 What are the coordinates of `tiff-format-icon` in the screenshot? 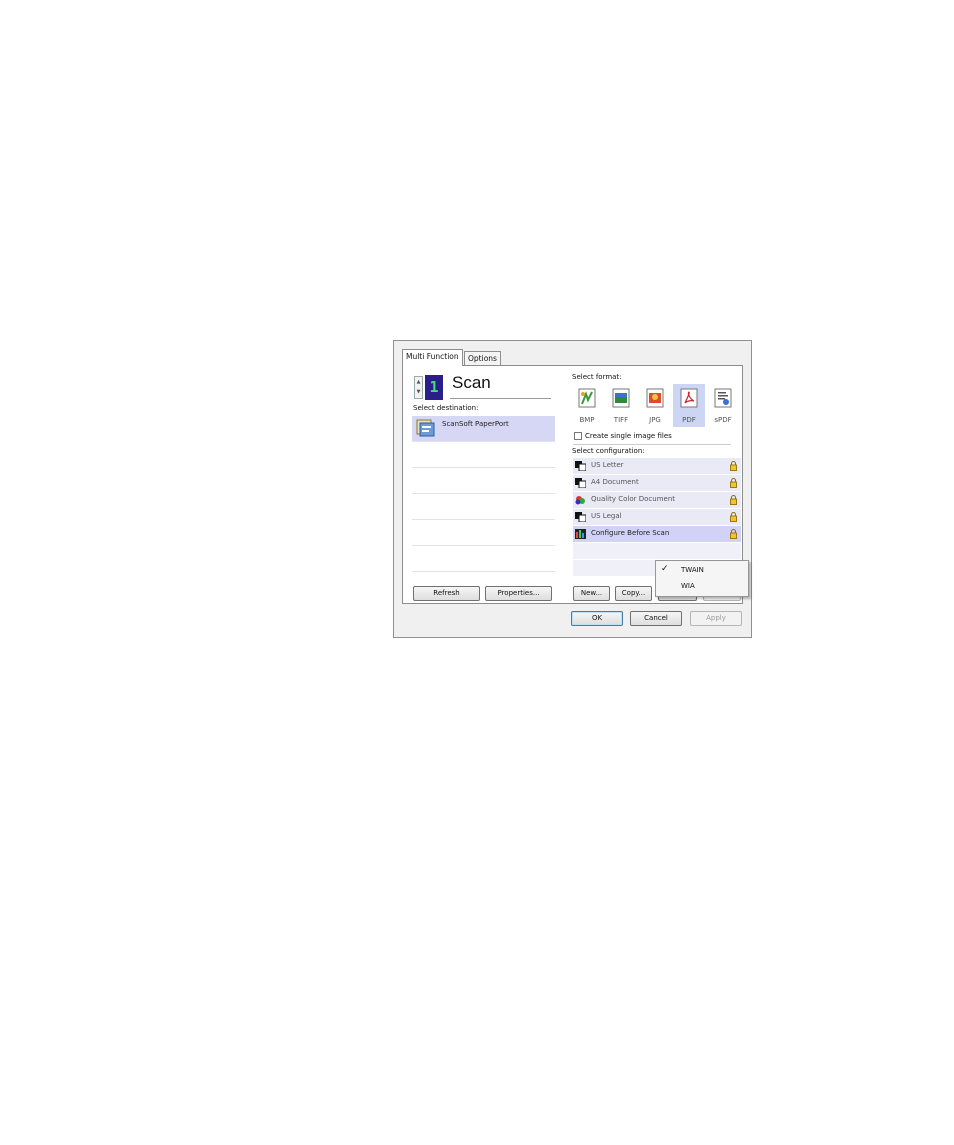 It's located at (621, 398).